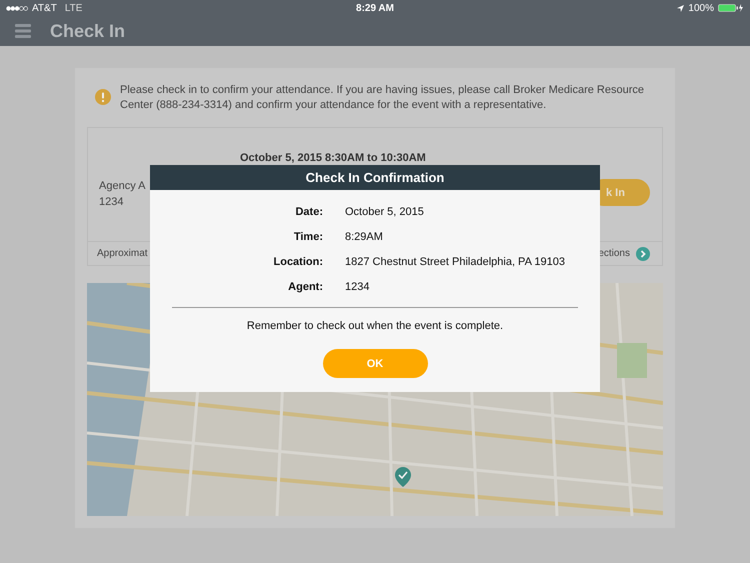 This screenshot has height=563, width=750. What do you see at coordinates (731, 8) in the screenshot?
I see `battery-icon` at bounding box center [731, 8].